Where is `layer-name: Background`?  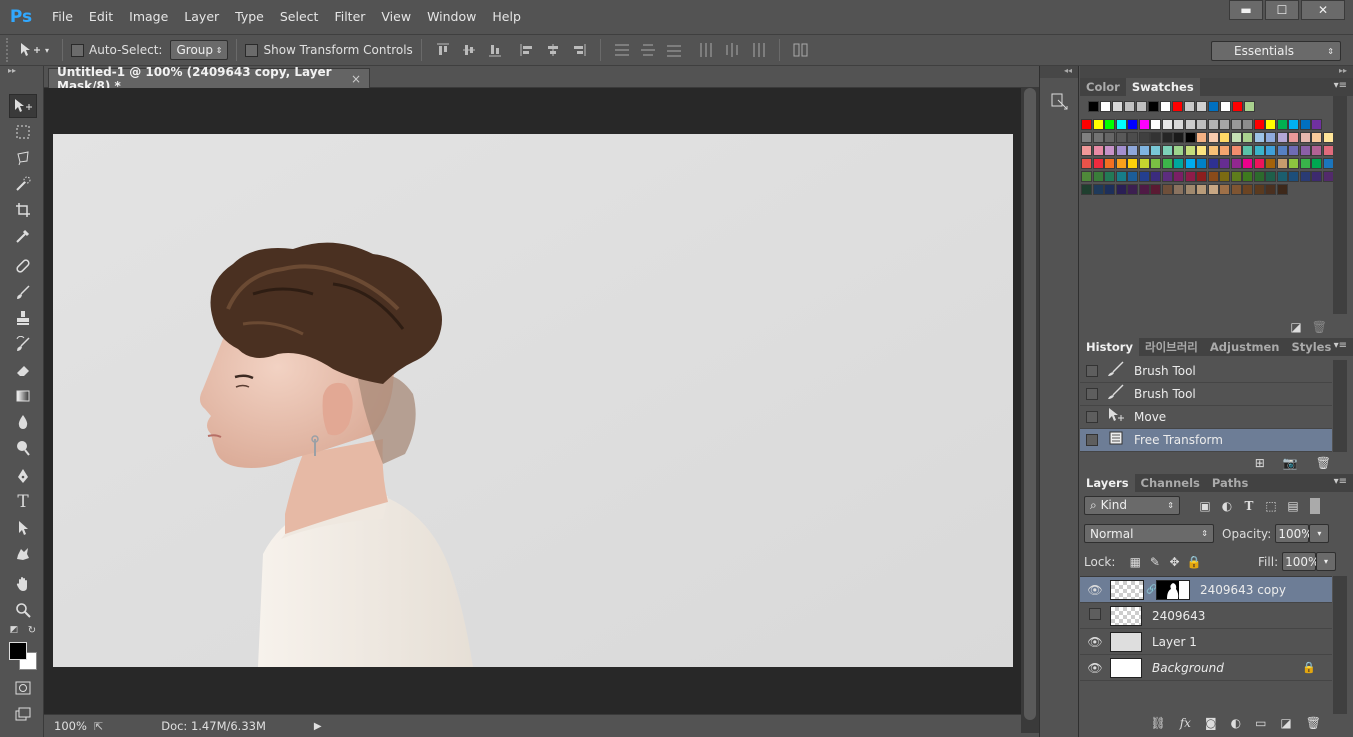 layer-name: Background is located at coordinates (1227, 668).